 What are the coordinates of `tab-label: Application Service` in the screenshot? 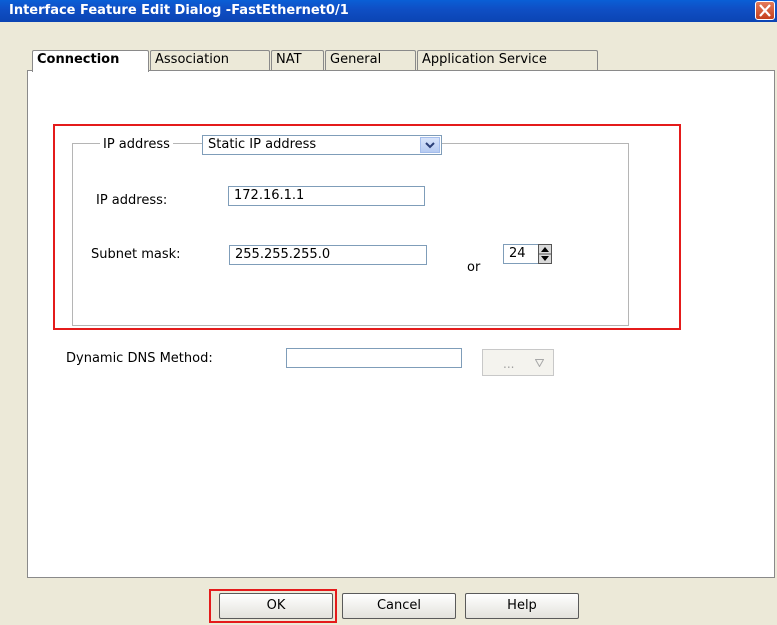 It's located at (484, 59).